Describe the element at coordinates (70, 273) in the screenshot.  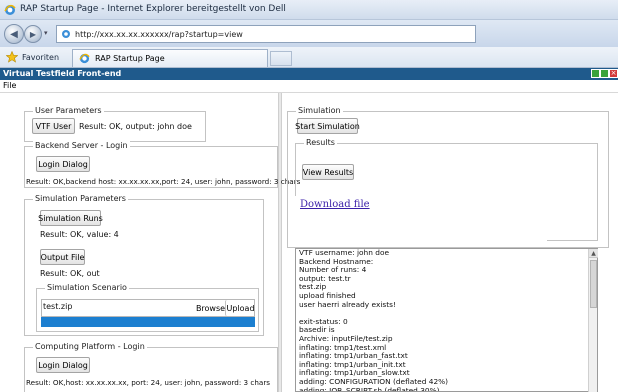
I see `output-result-text: Result: OK, out` at that location.